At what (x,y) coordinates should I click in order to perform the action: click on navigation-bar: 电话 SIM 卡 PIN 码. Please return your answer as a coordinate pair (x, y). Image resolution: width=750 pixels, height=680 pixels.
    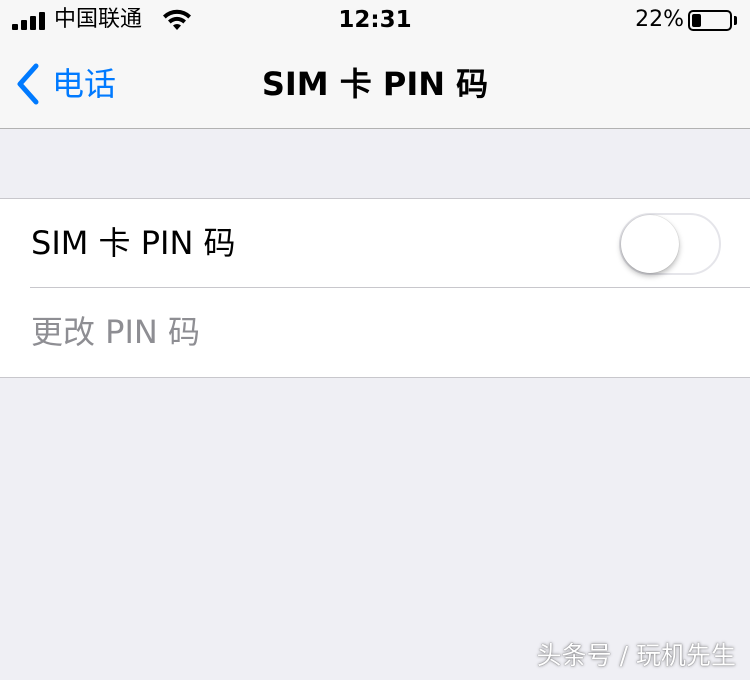
    Looking at the image, I should click on (375, 84).